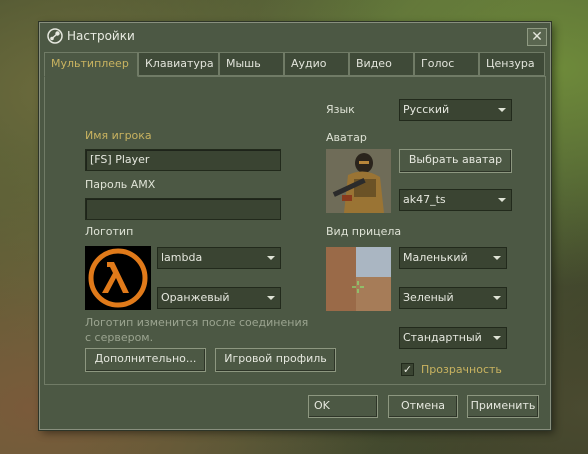 Image resolution: width=588 pixels, height=454 pixels. I want to click on tab-voice: Голос, so click(446, 64).